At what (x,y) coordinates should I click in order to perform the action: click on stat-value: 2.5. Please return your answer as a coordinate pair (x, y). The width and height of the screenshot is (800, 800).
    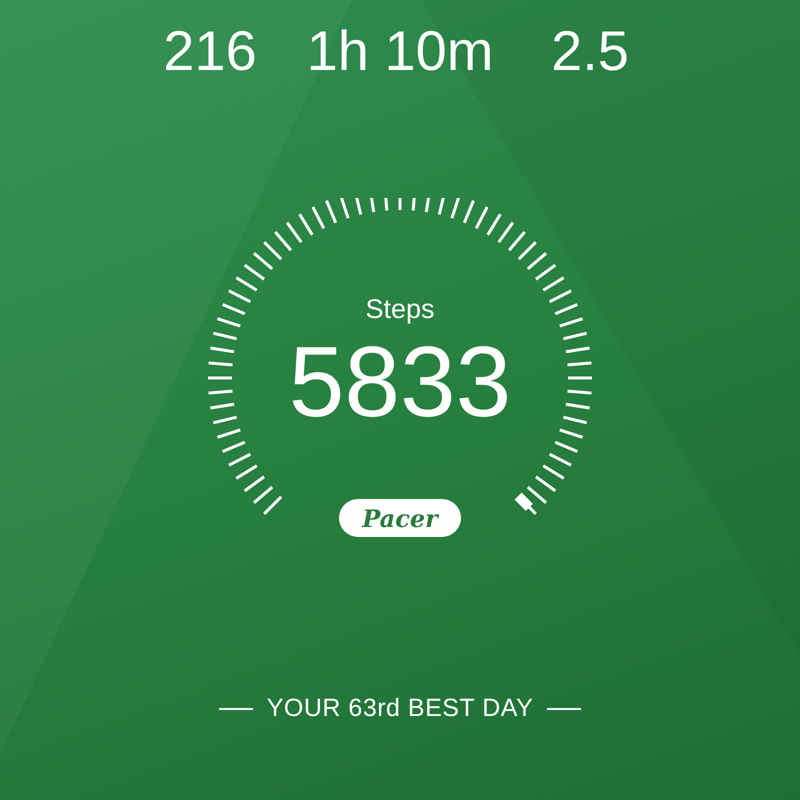
    Looking at the image, I should click on (590, 51).